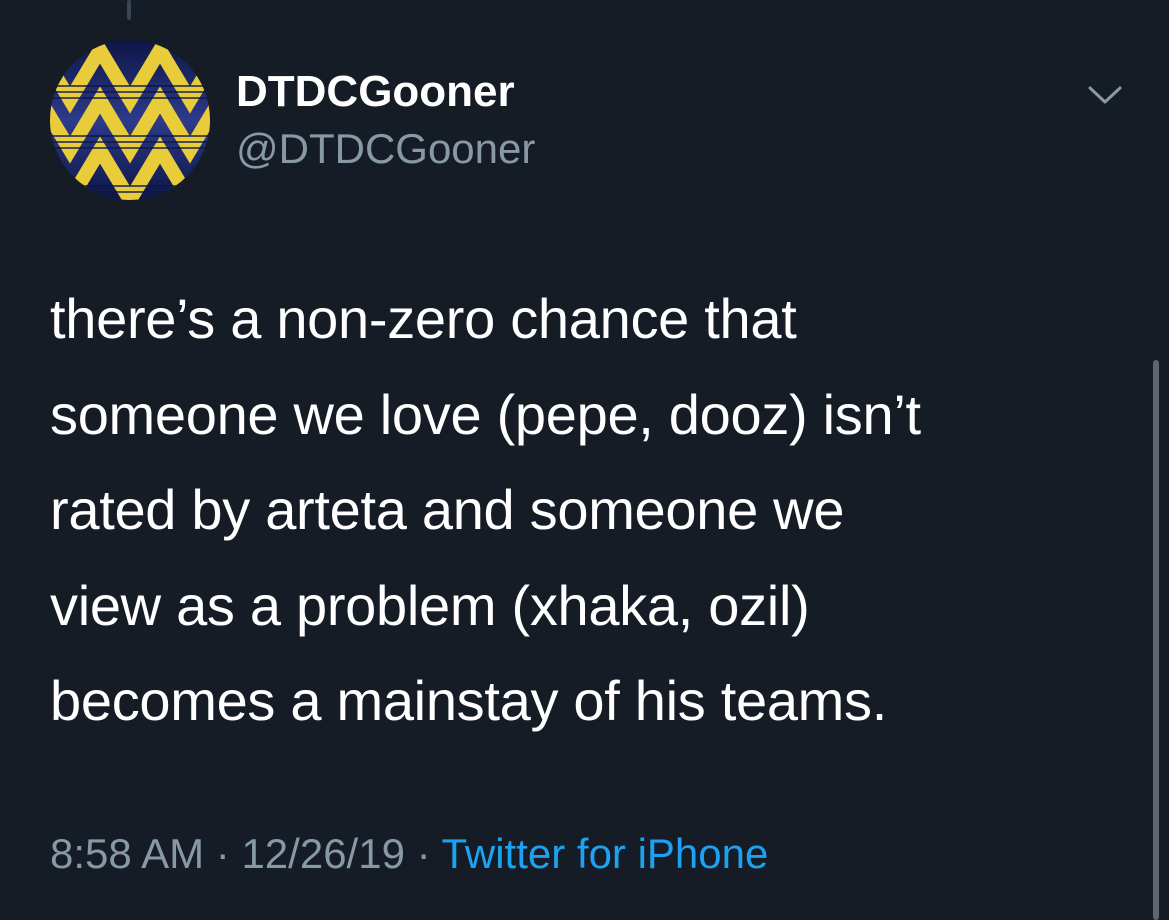 This screenshot has height=920, width=1169. What do you see at coordinates (447, 509) in the screenshot?
I see `tweet-line: rated by arteta and someone we` at bounding box center [447, 509].